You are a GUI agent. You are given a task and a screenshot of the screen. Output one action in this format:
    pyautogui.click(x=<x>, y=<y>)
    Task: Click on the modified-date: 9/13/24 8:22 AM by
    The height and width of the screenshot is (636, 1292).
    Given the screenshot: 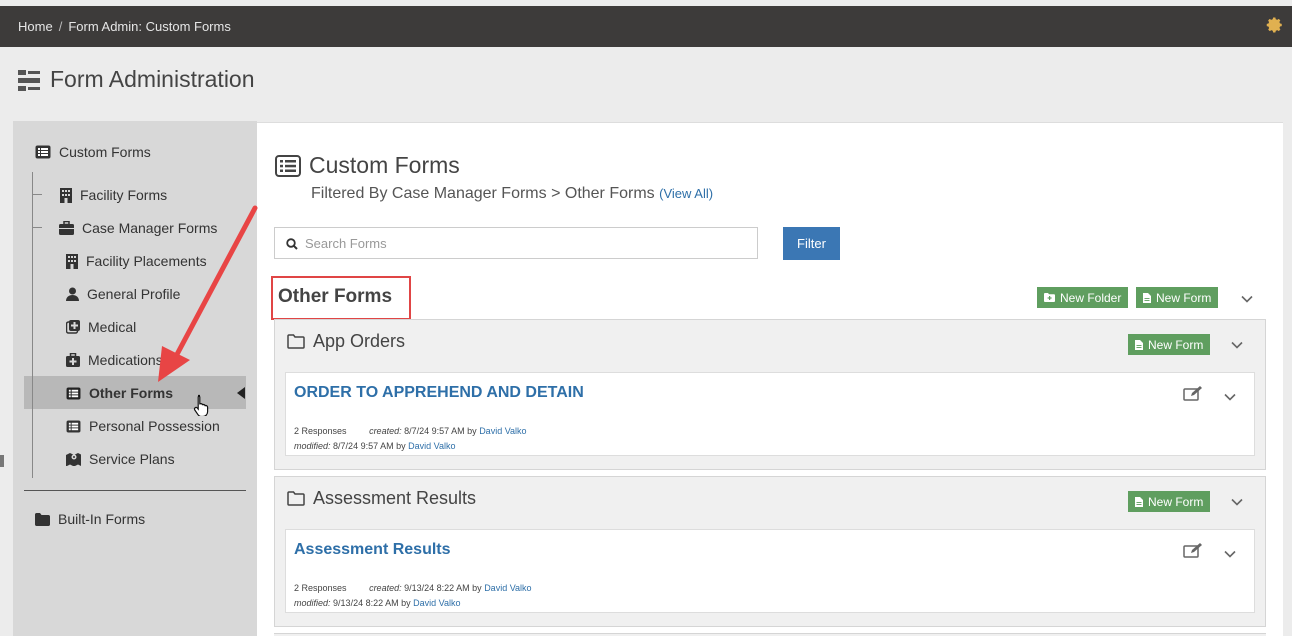 What is the action you would take?
    pyautogui.click(x=372, y=603)
    